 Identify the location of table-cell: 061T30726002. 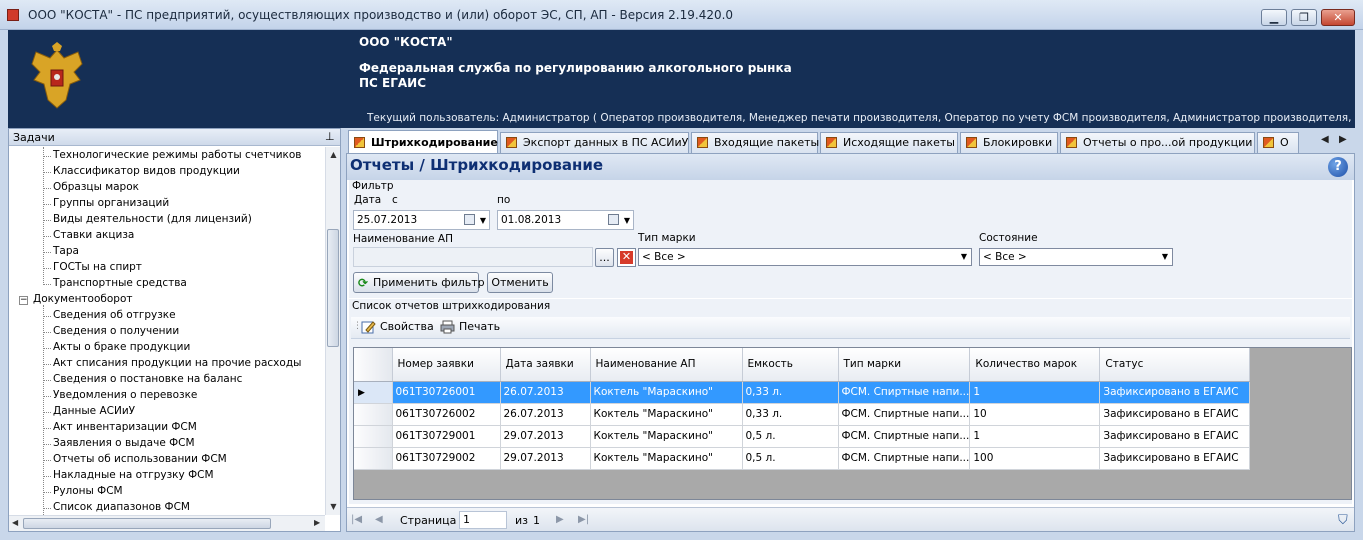
(446, 414).